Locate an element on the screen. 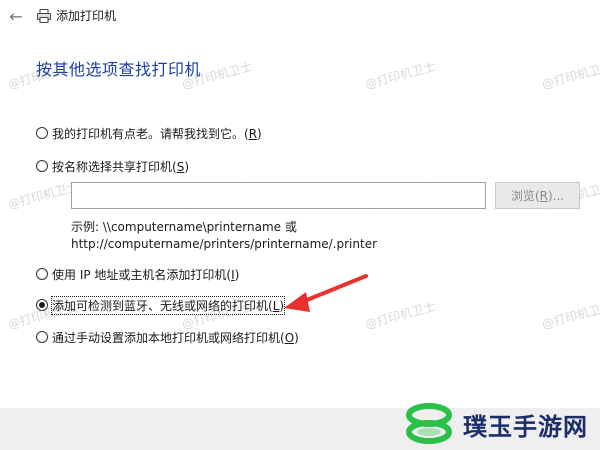  back-button: ← is located at coordinates (16, 17).